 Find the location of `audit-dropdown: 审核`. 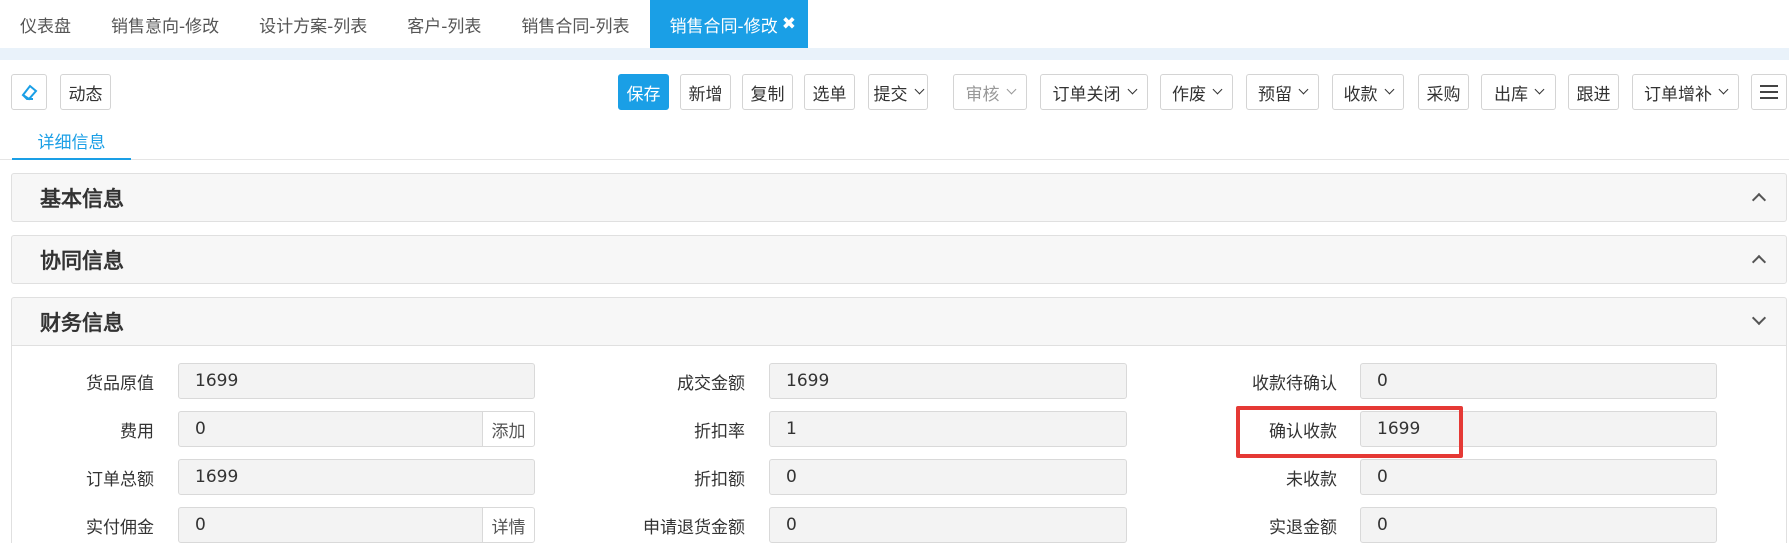

audit-dropdown: 审核 is located at coordinates (990, 92).